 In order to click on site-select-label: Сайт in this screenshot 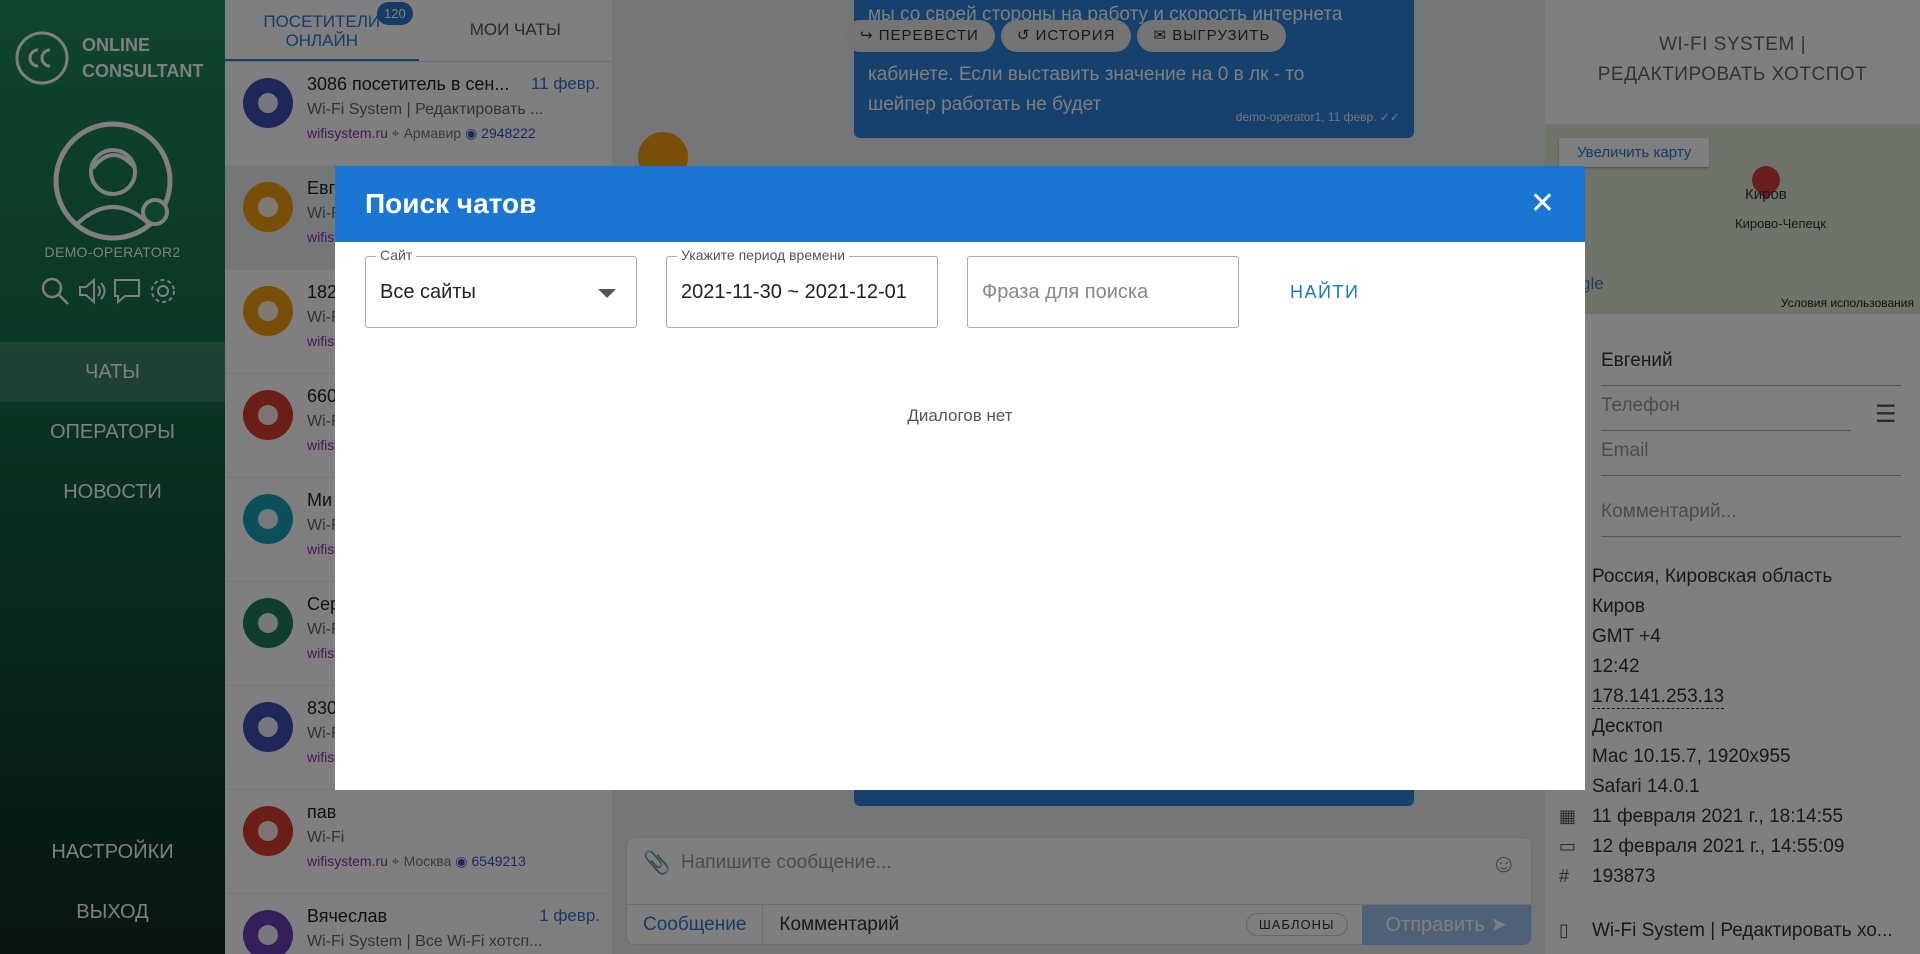, I will do `click(396, 255)`.